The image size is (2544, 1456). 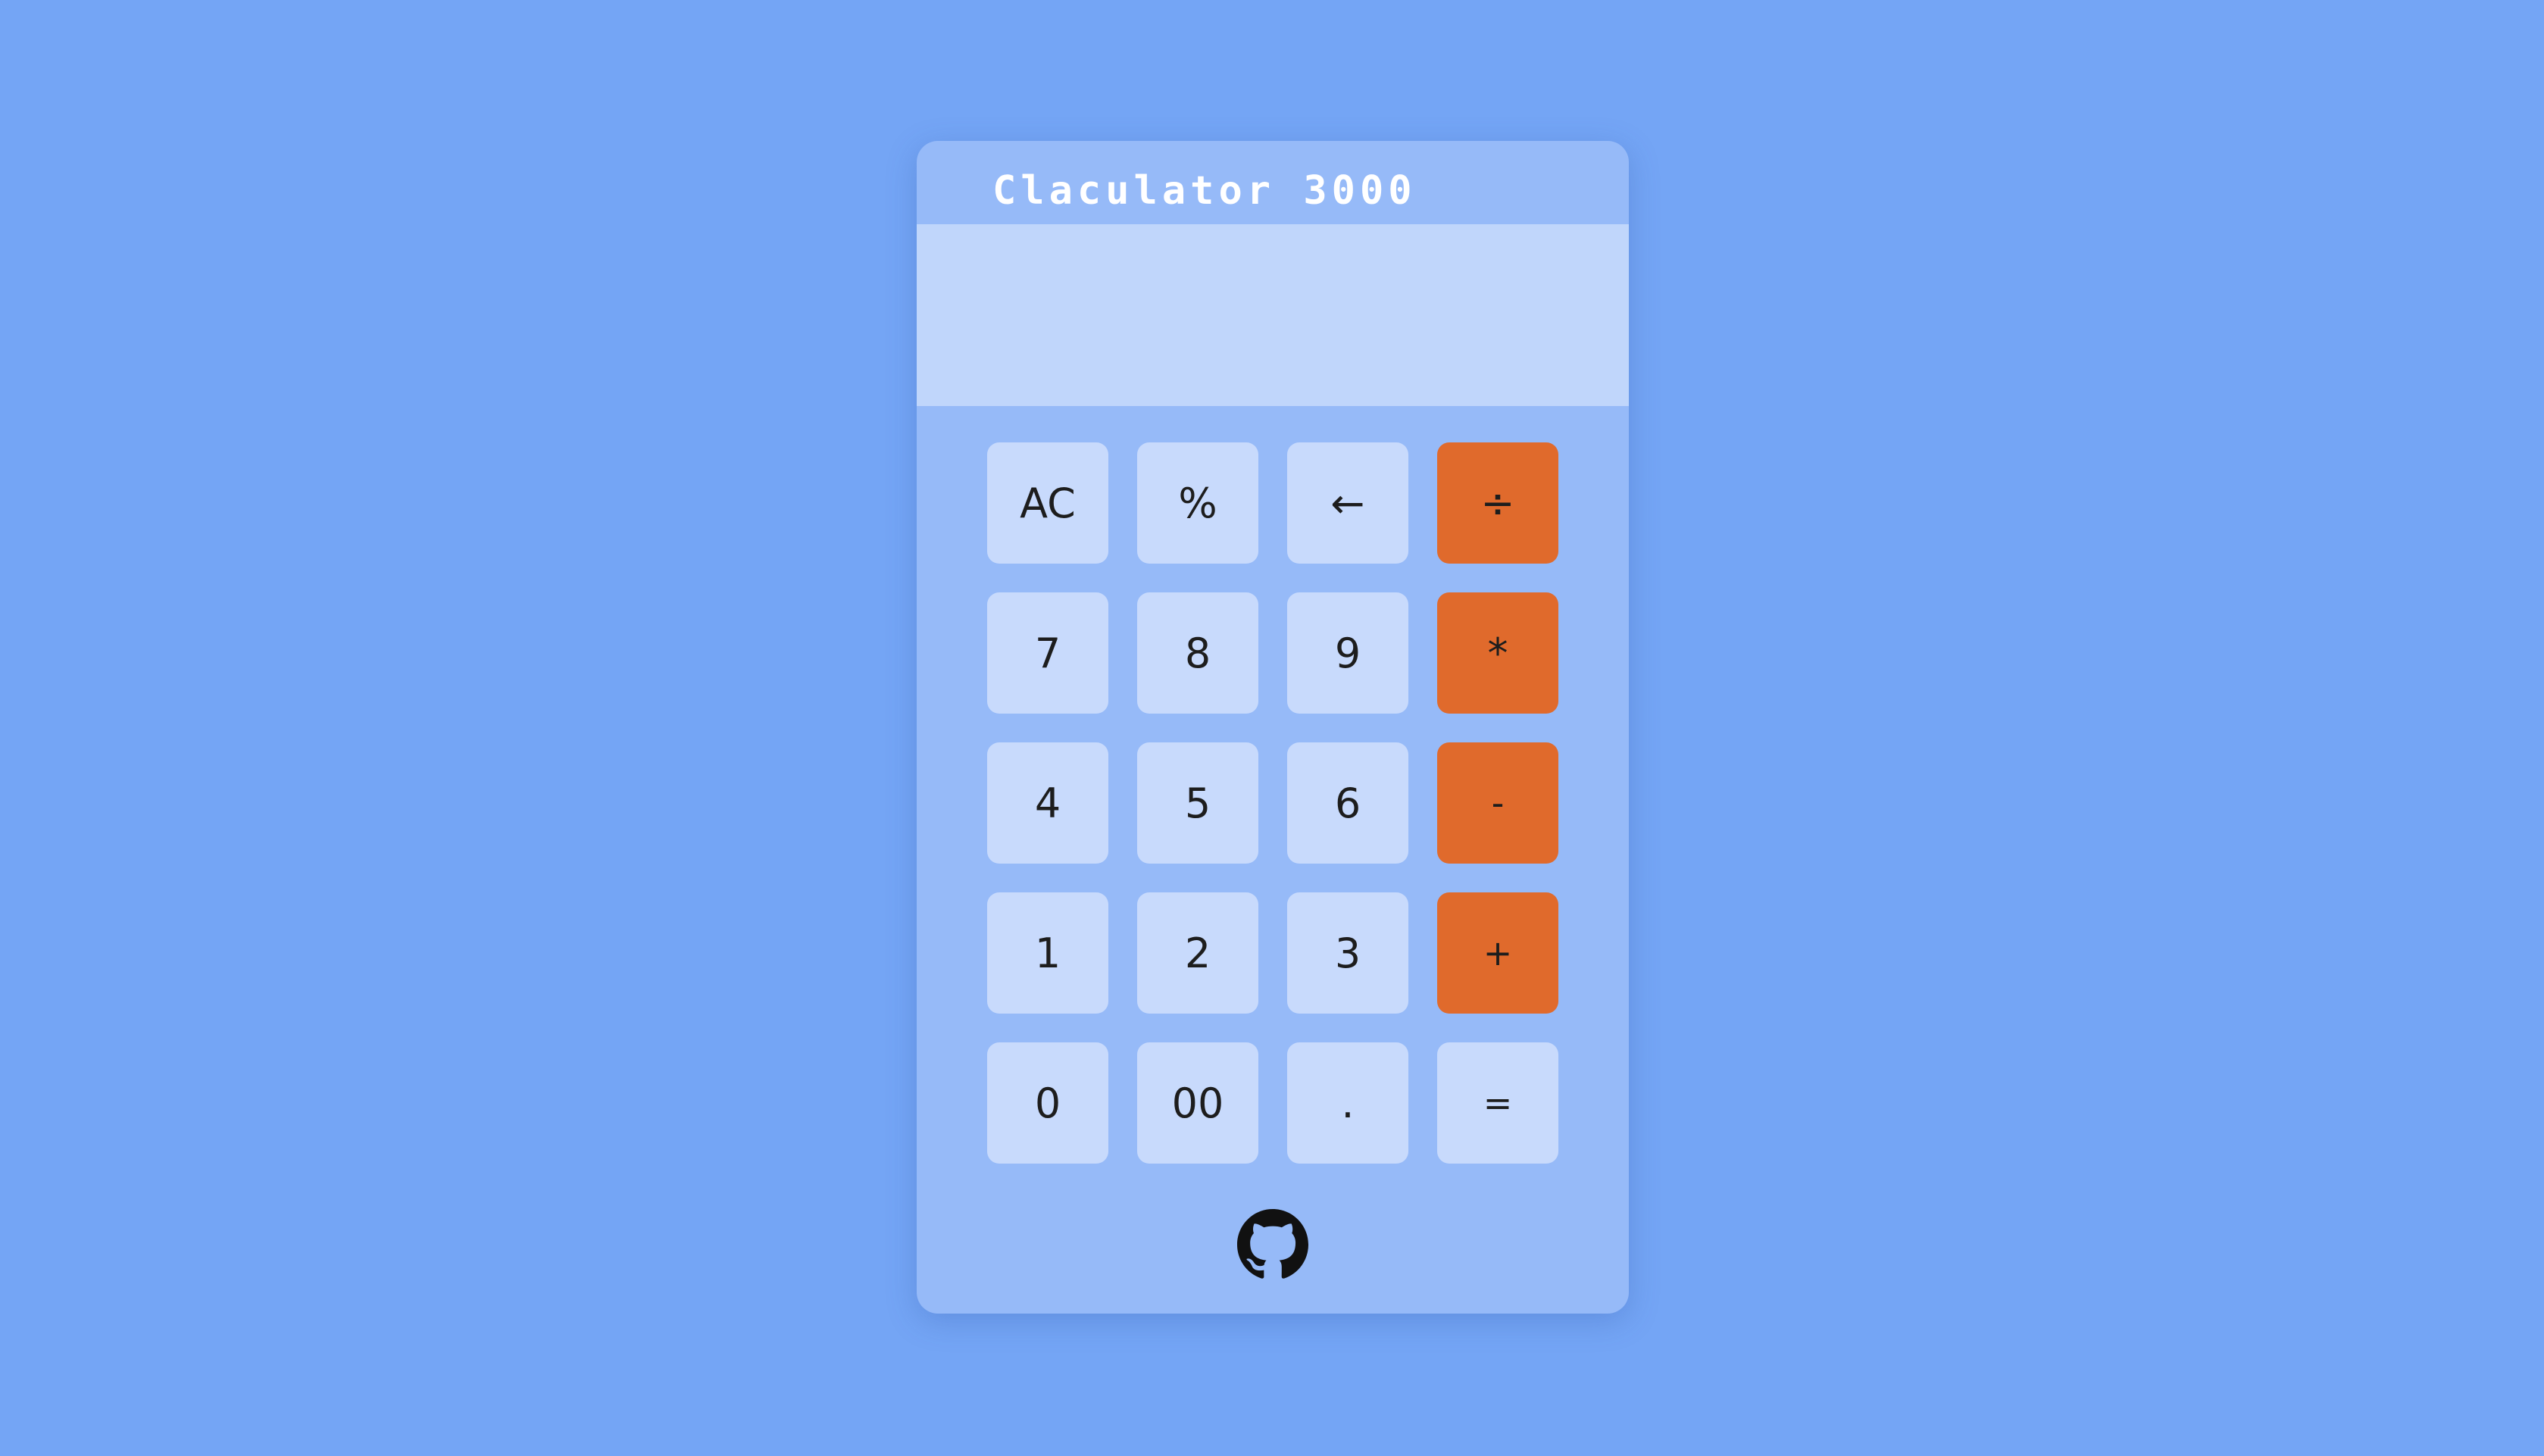 What do you see at coordinates (1197, 653) in the screenshot?
I see `digit-8-button: 8` at bounding box center [1197, 653].